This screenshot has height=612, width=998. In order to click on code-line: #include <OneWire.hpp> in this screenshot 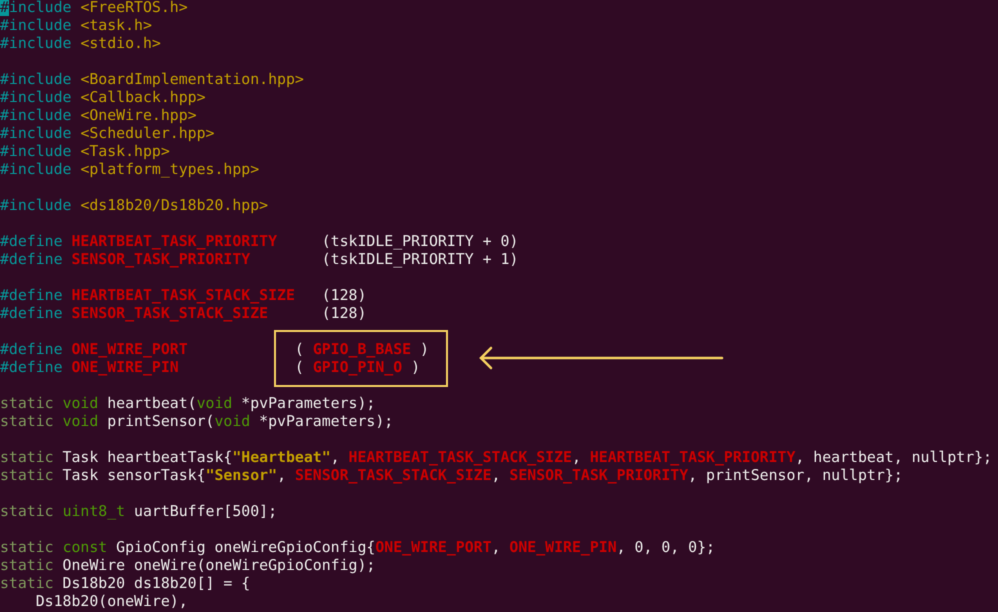, I will do `click(99, 115)`.